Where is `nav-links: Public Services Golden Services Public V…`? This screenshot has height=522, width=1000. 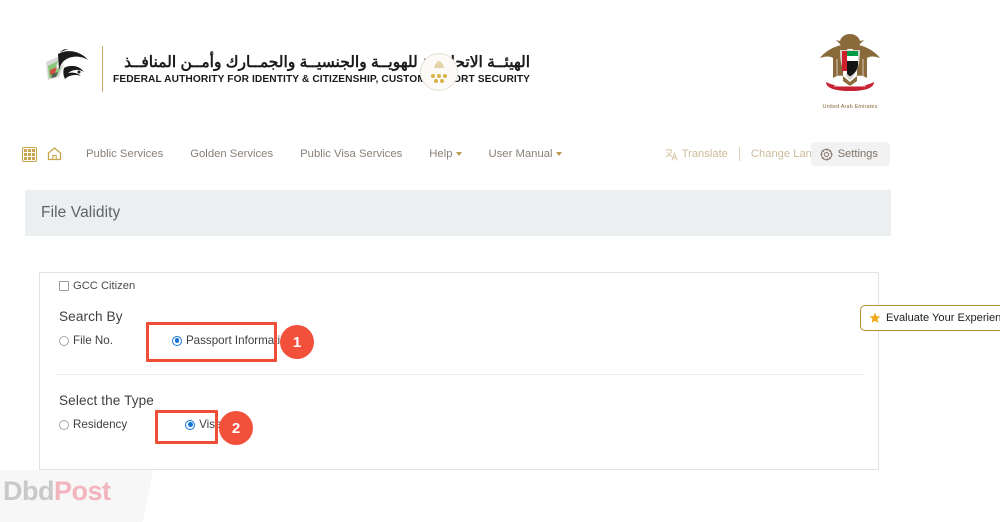
nav-links: Public Services Golden Services Public V… is located at coordinates (337, 154).